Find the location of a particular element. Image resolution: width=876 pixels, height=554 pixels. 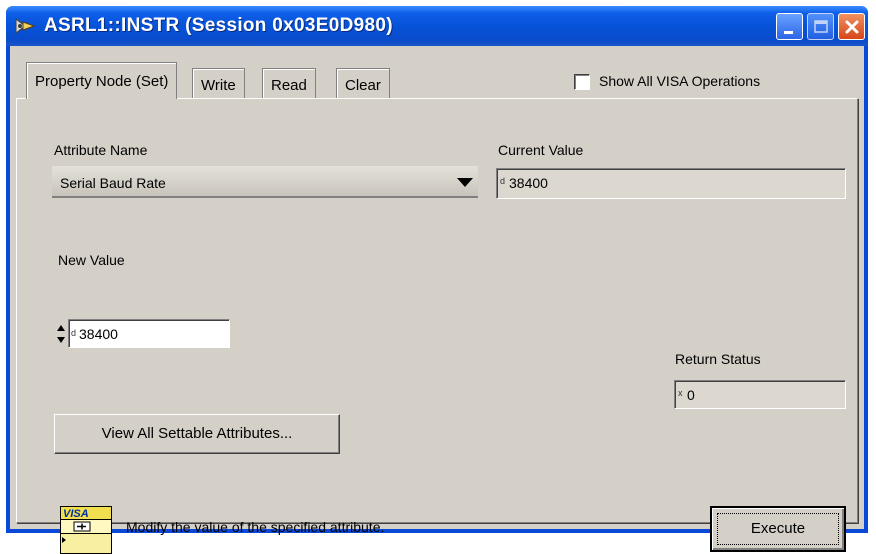

tab-label: Property Node (Set) is located at coordinates (102, 81).